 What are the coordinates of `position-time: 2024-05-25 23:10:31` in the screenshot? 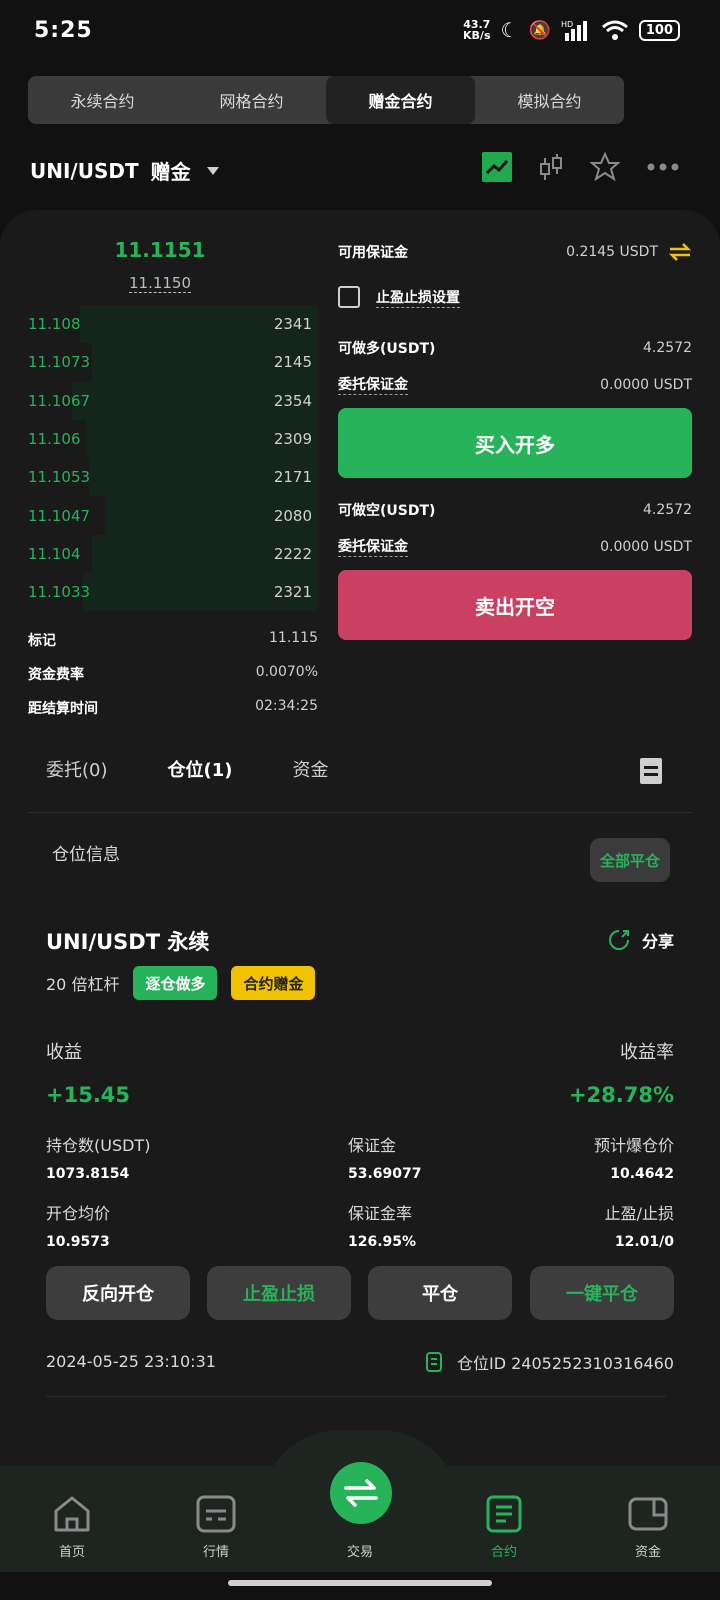 It's located at (131, 1361).